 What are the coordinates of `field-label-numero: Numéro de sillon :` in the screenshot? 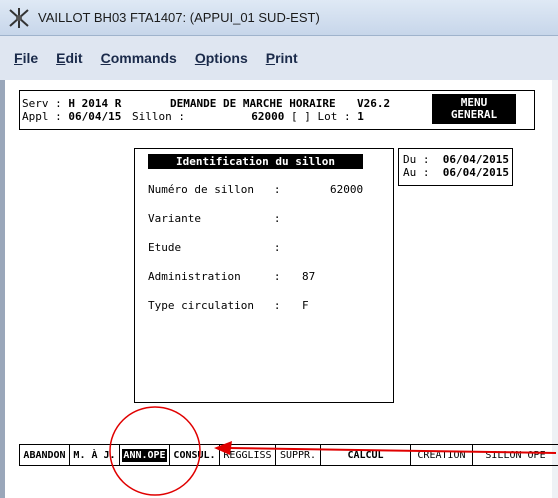 It's located at (214, 189).